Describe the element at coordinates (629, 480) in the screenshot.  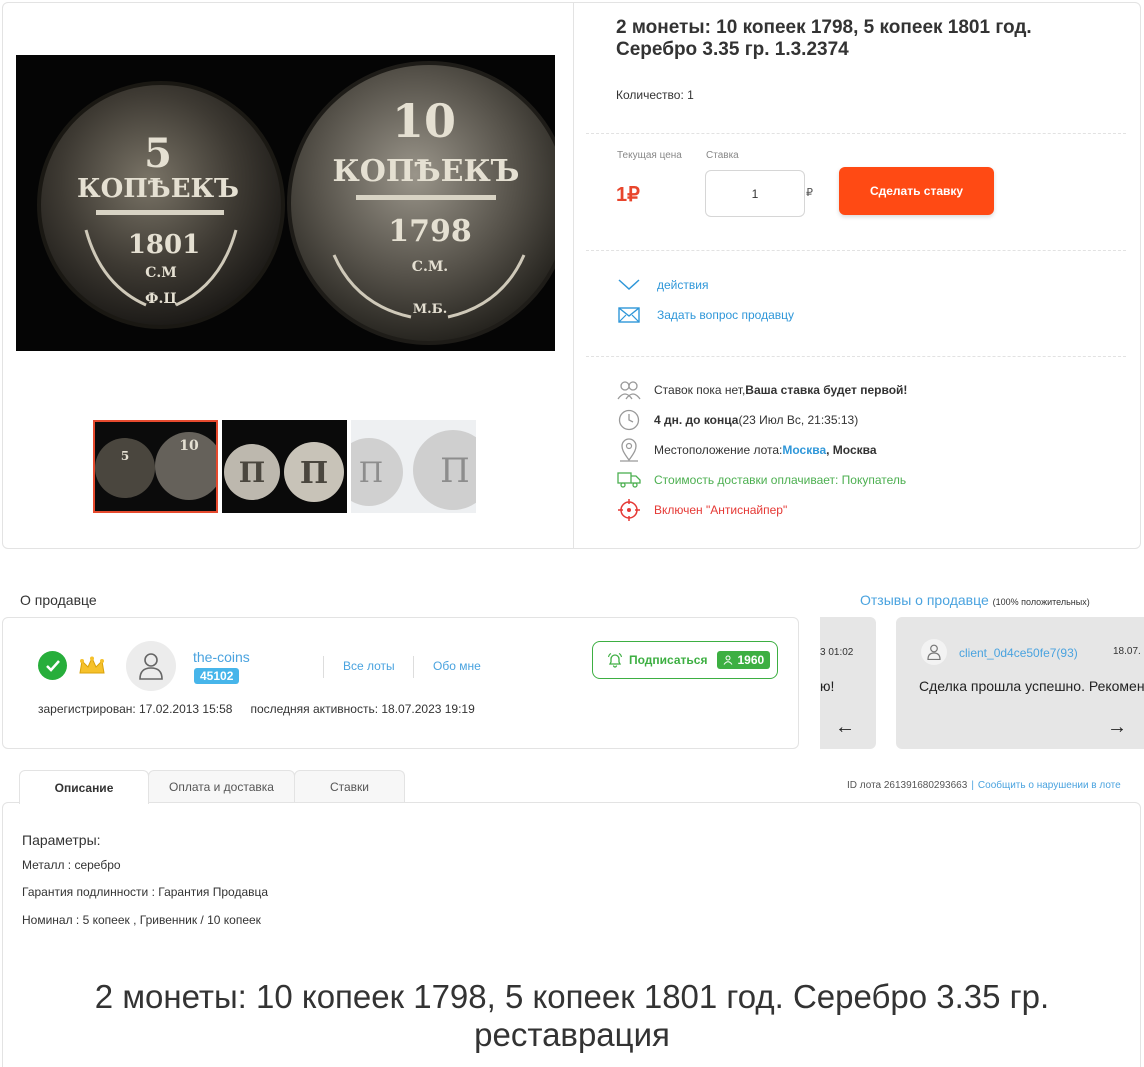
I see `truck-icon` at that location.